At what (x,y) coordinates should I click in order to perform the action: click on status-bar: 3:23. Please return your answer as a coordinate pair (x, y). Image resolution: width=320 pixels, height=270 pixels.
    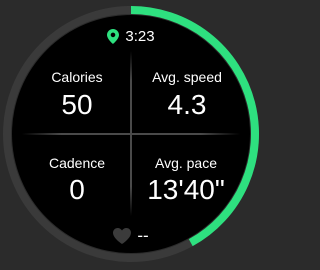
    Looking at the image, I should click on (131, 37).